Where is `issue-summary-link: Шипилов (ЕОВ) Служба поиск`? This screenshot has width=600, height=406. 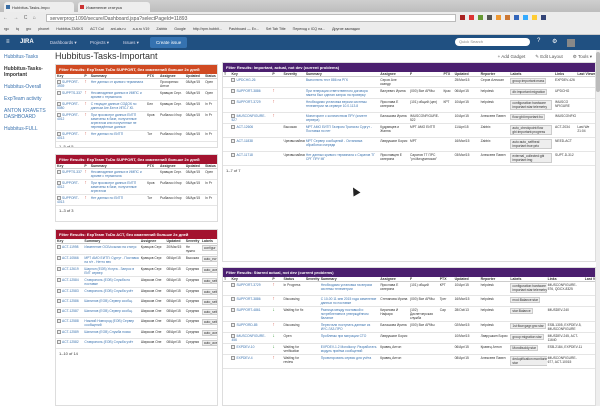 issue-summary-link: Шипилов (ЕОВ) Служба поиск is located at coordinates (107, 332).